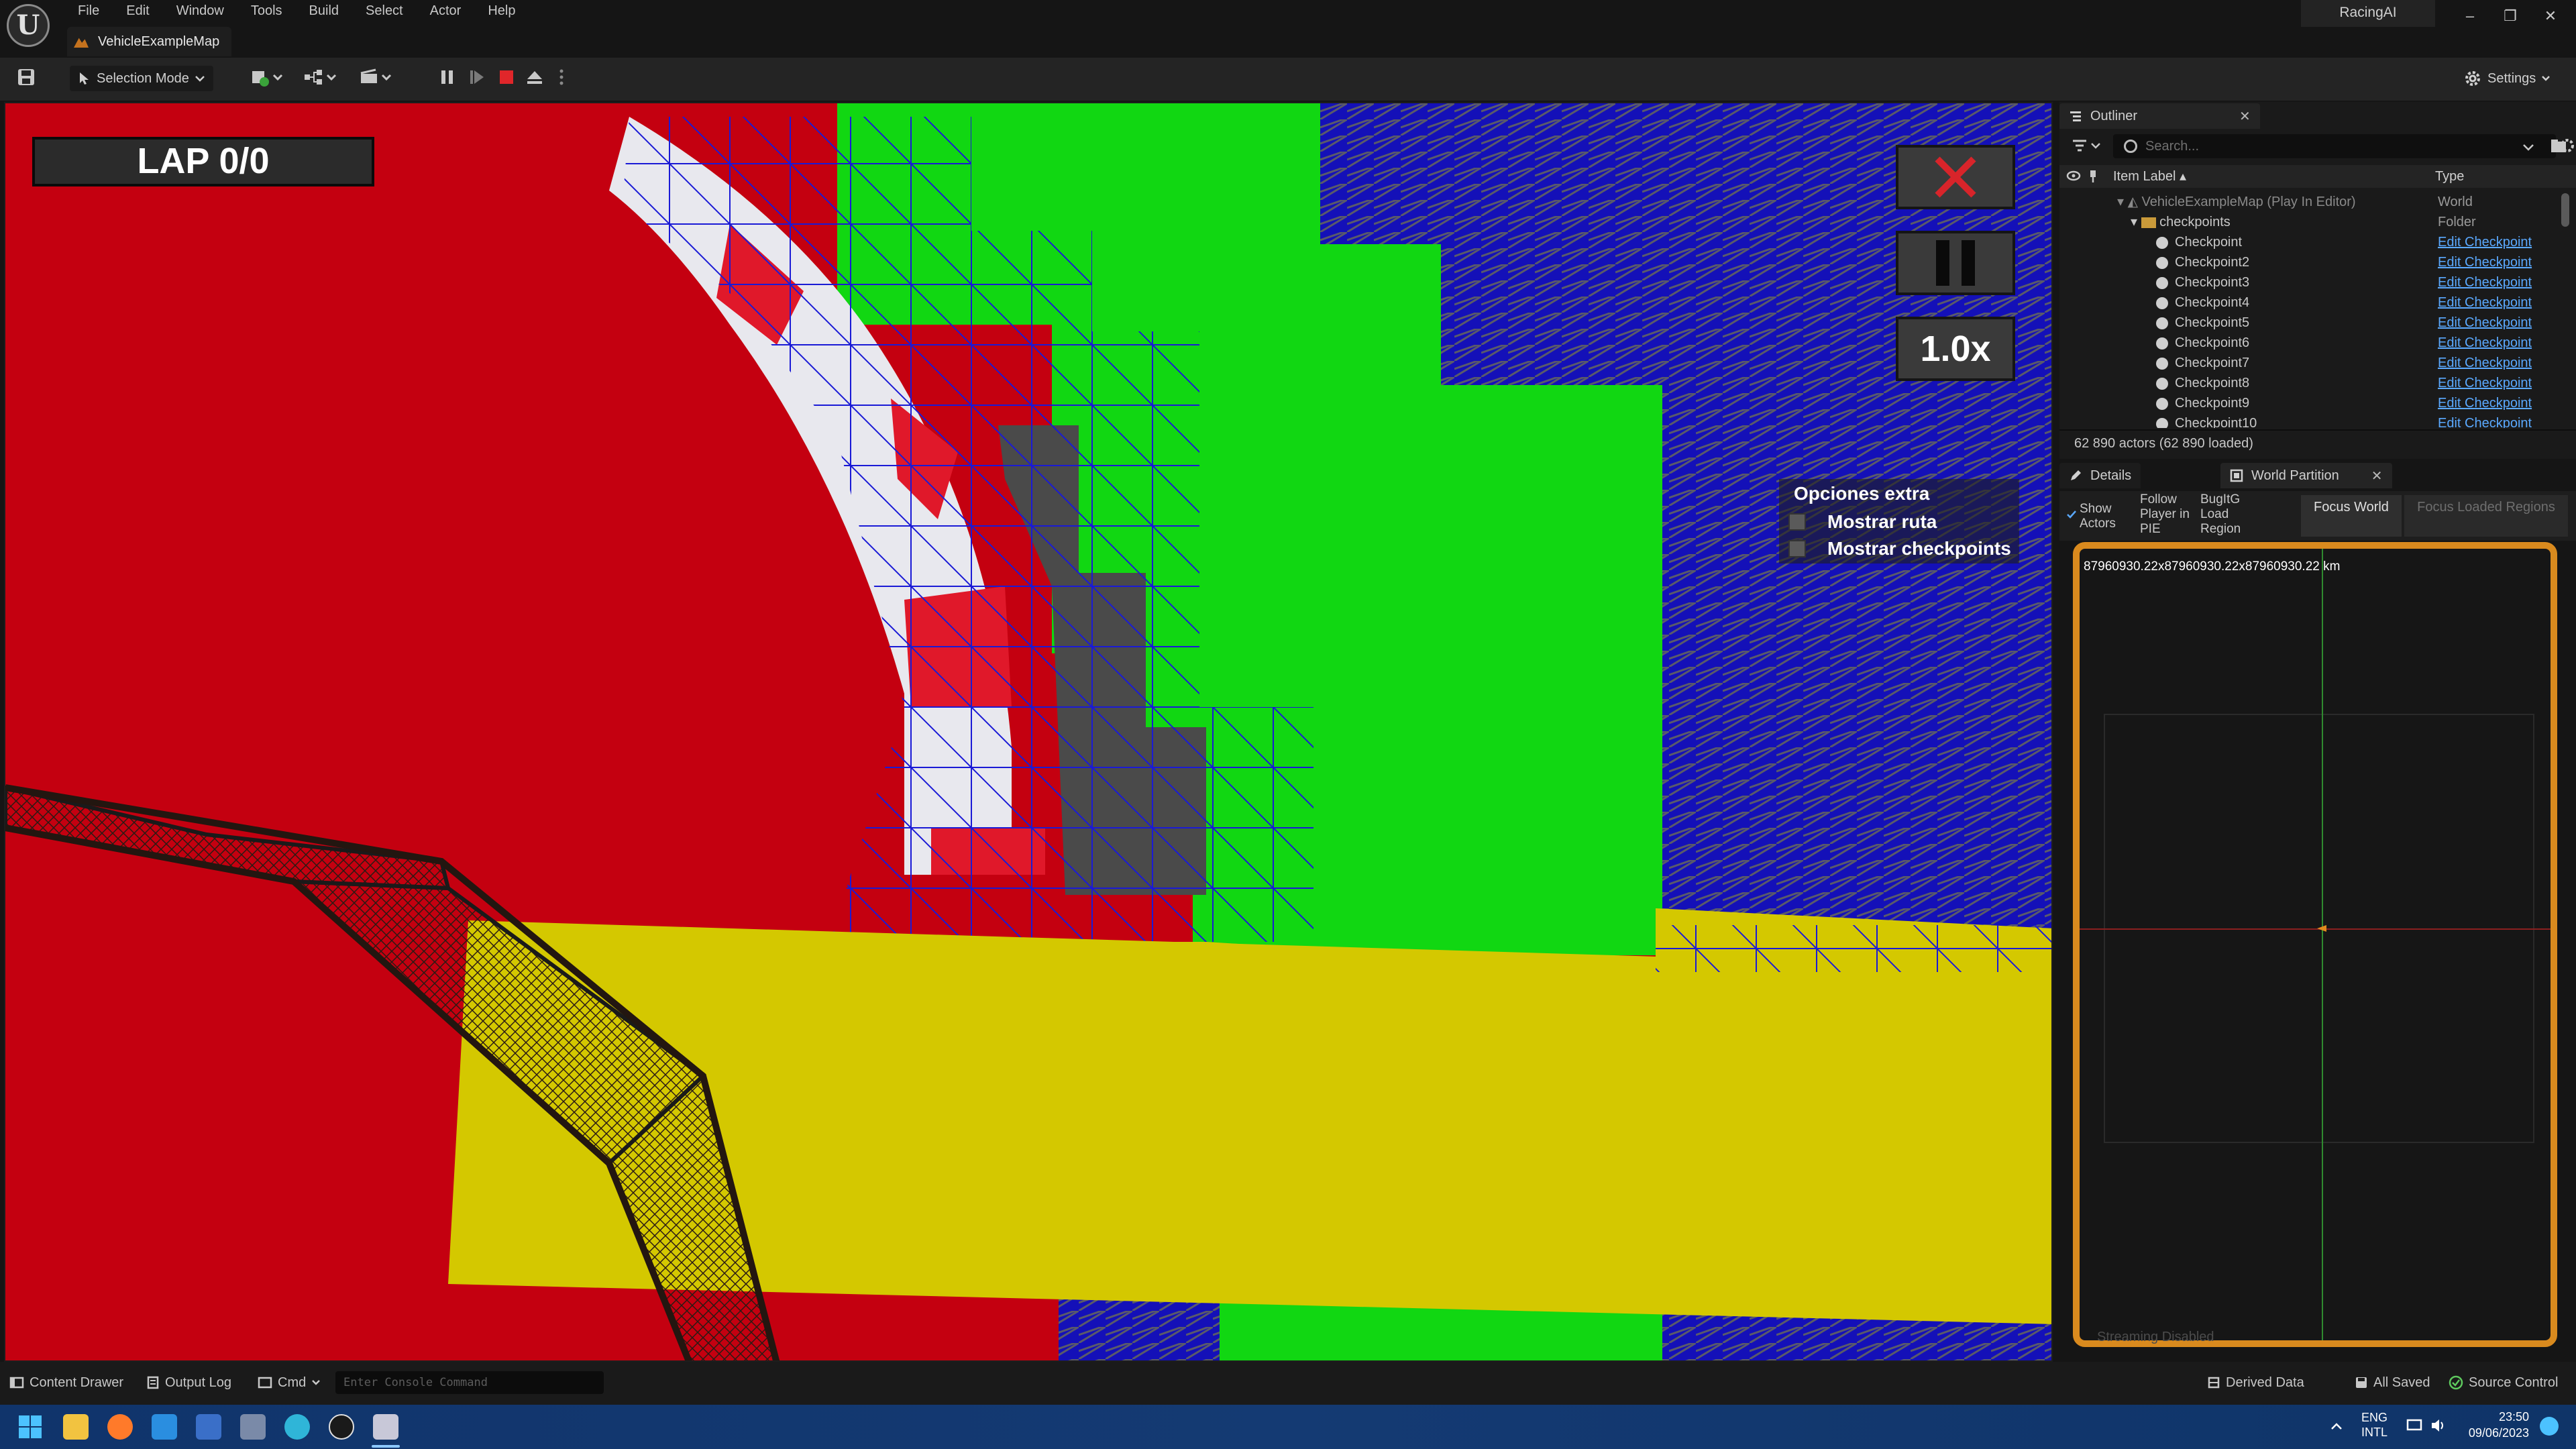 Image resolution: width=2576 pixels, height=1449 pixels. Describe the element at coordinates (2449, 176) in the screenshot. I see `type-column: Type` at that location.